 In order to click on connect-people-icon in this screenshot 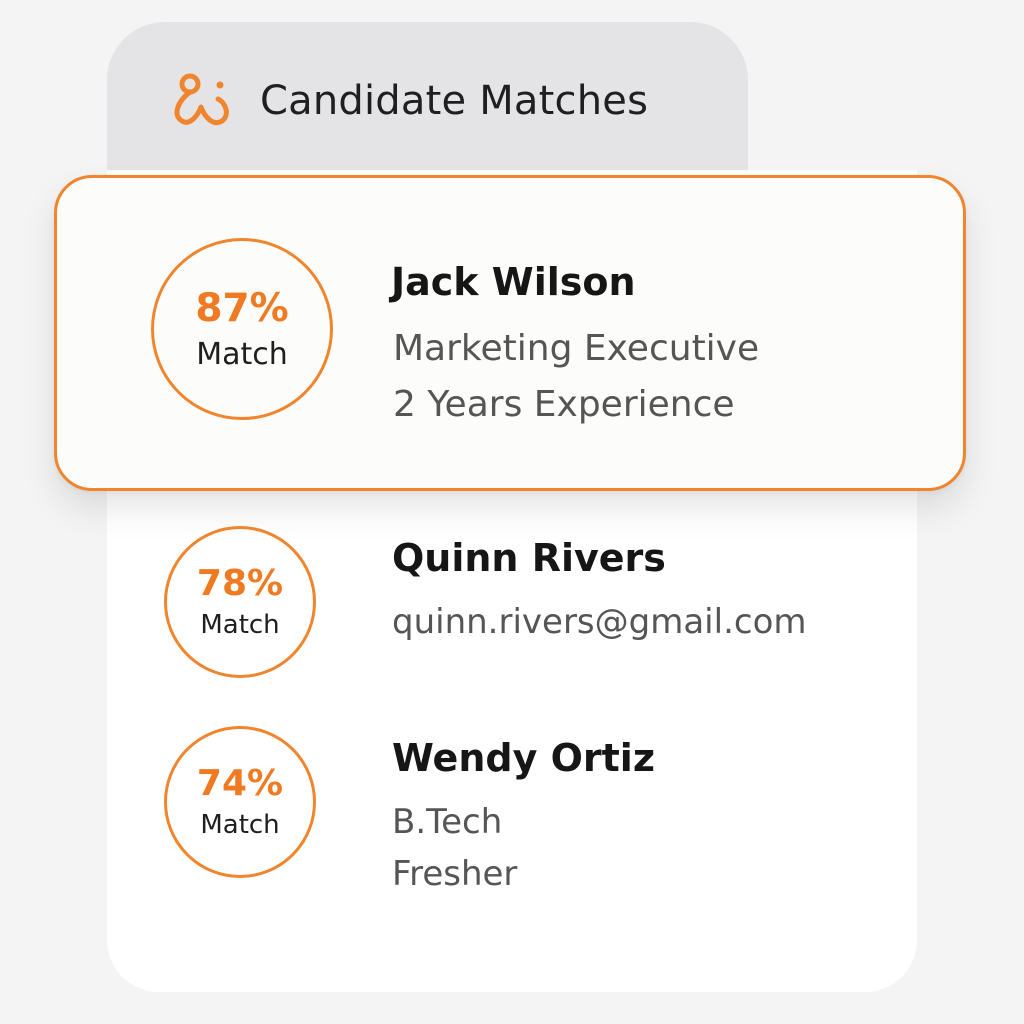, I will do `click(201, 101)`.